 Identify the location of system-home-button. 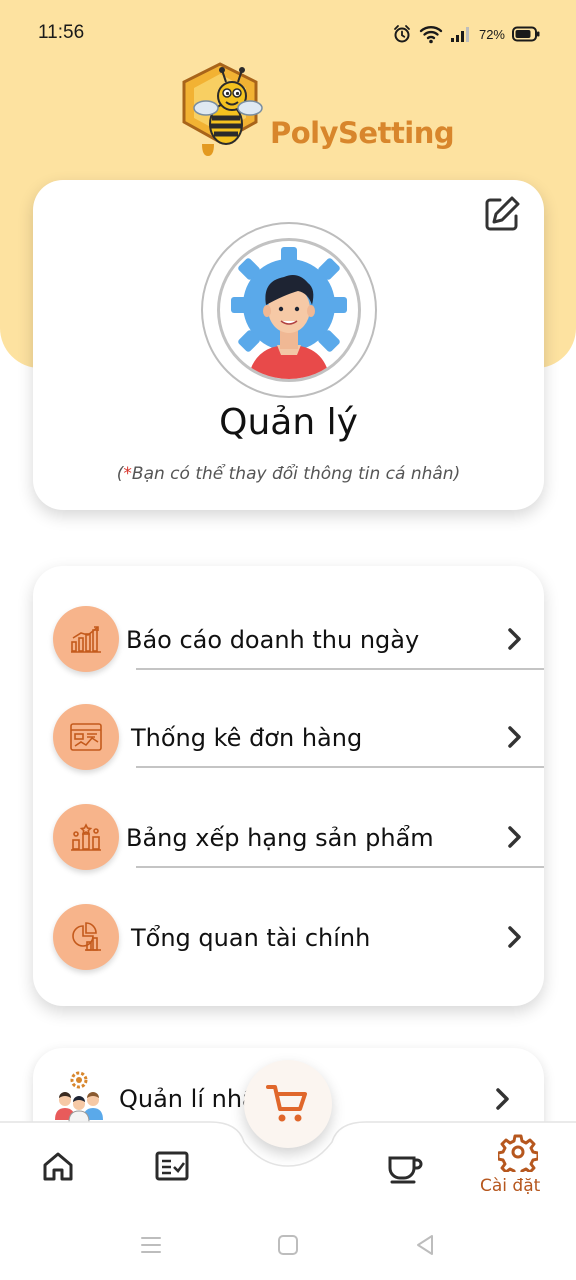
(288, 1245).